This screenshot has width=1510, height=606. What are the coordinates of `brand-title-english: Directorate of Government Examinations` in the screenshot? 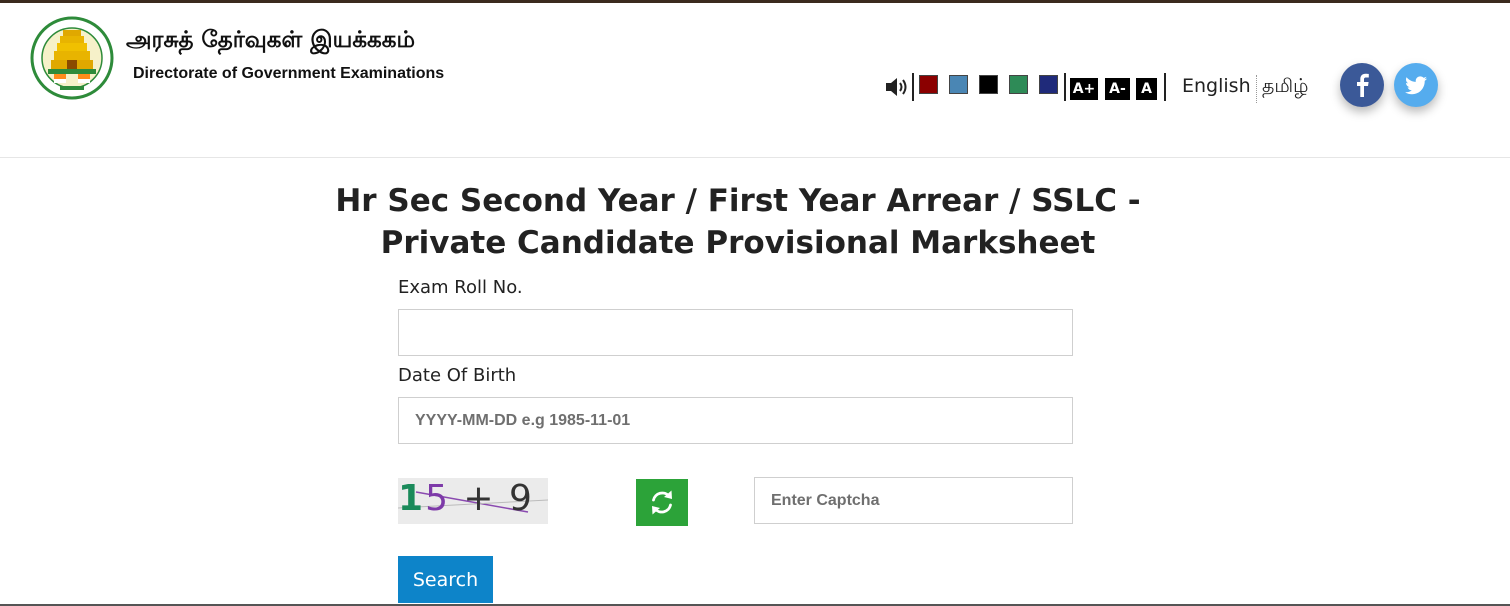 It's located at (289, 73).